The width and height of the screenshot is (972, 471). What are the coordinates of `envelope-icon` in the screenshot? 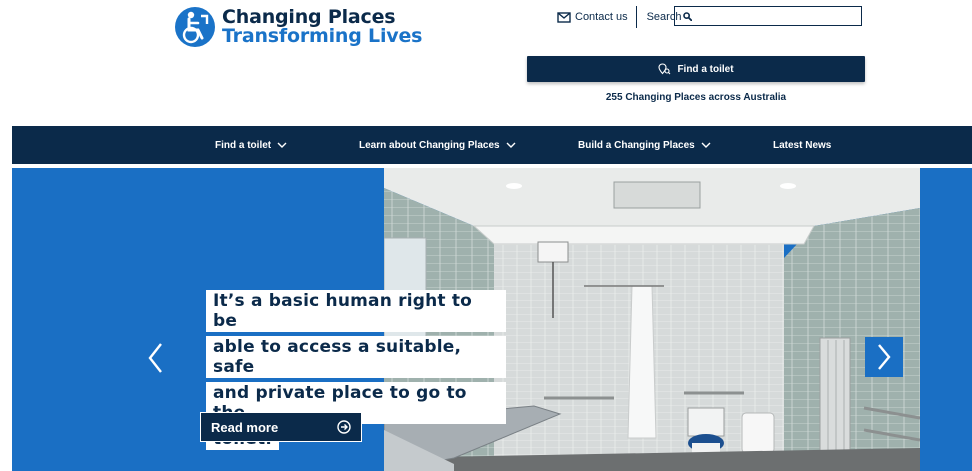 It's located at (564, 17).